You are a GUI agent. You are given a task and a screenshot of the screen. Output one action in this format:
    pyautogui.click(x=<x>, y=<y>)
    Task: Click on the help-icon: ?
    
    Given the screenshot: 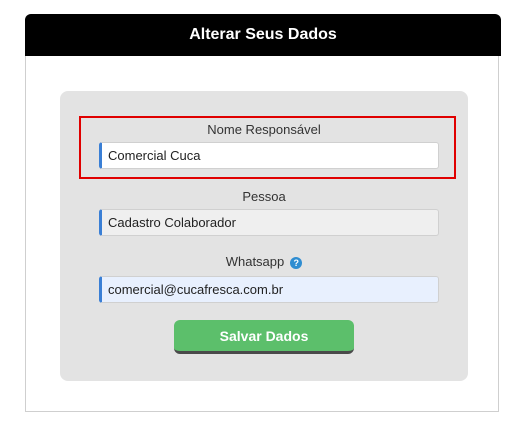 What is the action you would take?
    pyautogui.click(x=296, y=262)
    